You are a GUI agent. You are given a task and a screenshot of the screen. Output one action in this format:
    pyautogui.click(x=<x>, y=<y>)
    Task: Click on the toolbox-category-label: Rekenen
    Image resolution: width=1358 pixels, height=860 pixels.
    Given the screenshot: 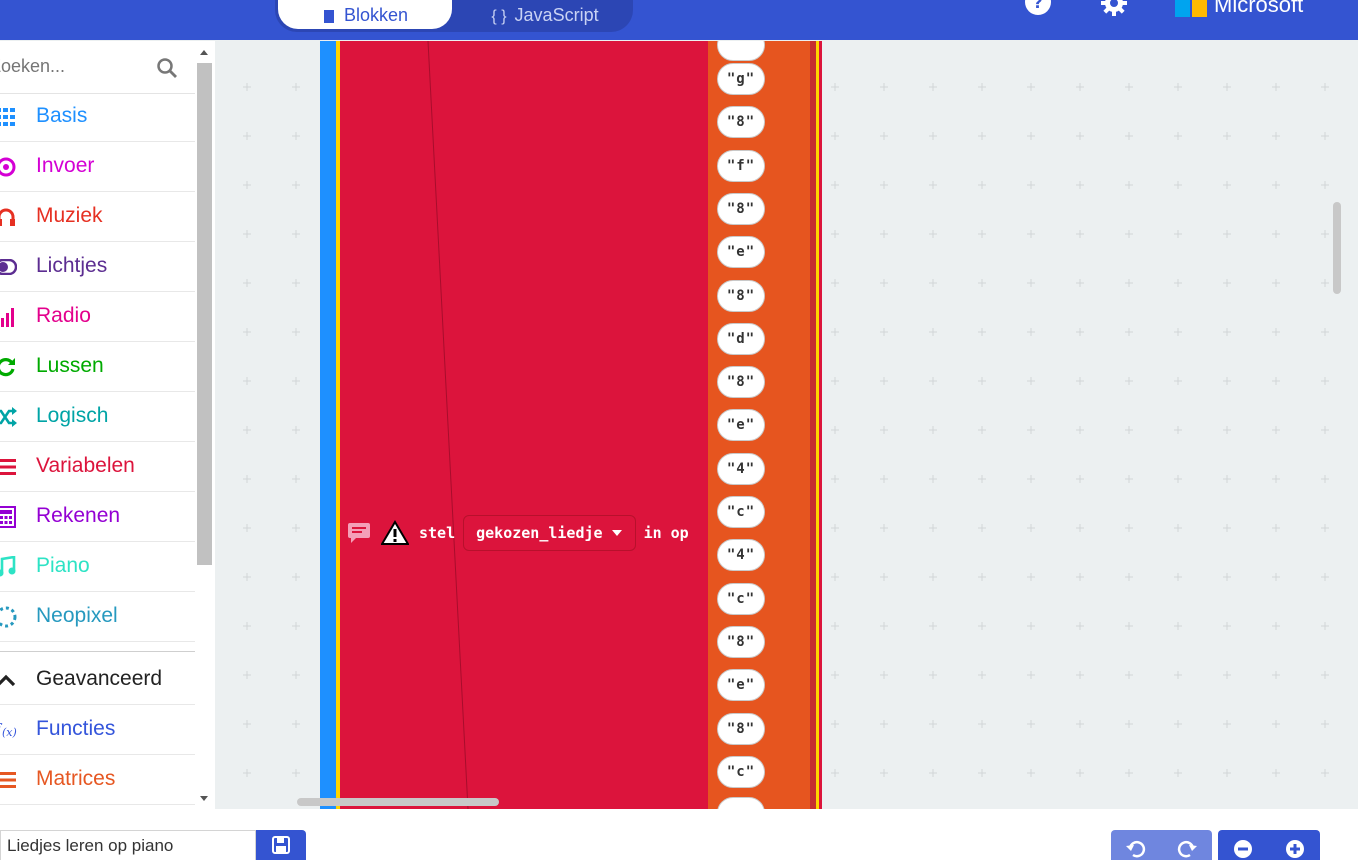 What is the action you would take?
    pyautogui.click(x=78, y=515)
    